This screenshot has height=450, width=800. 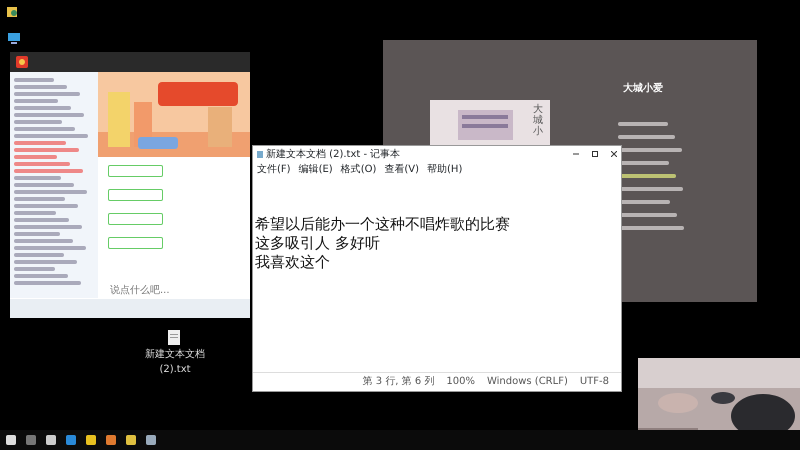 I want to click on desktop-icon-label: 新建文本文档 (2).txt, so click(x=175, y=362).